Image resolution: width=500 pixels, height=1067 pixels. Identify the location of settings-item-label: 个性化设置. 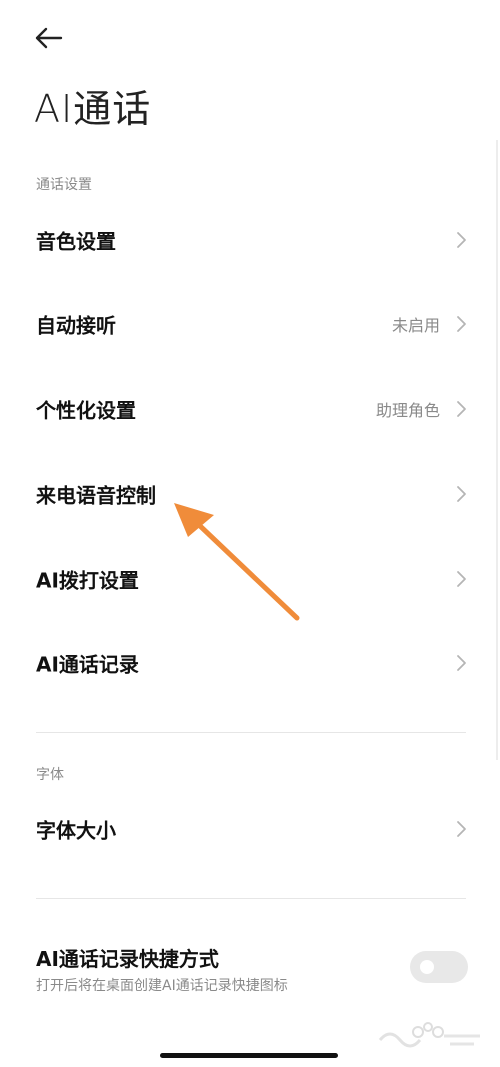
(86, 410).